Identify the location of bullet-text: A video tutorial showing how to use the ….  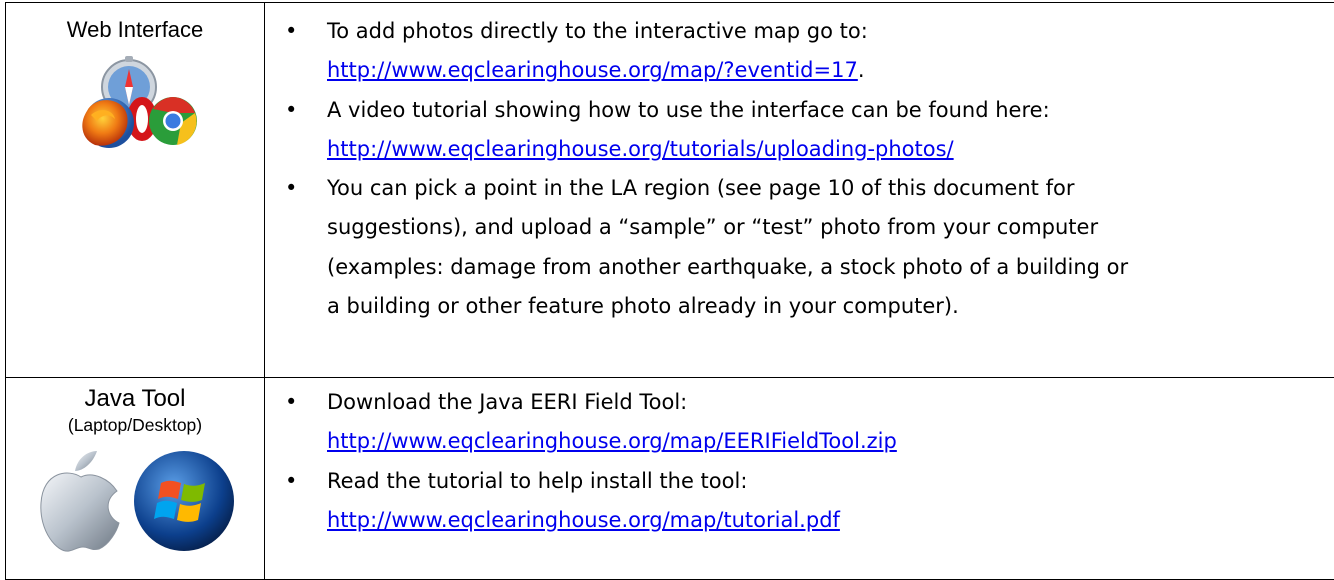
(688, 109).